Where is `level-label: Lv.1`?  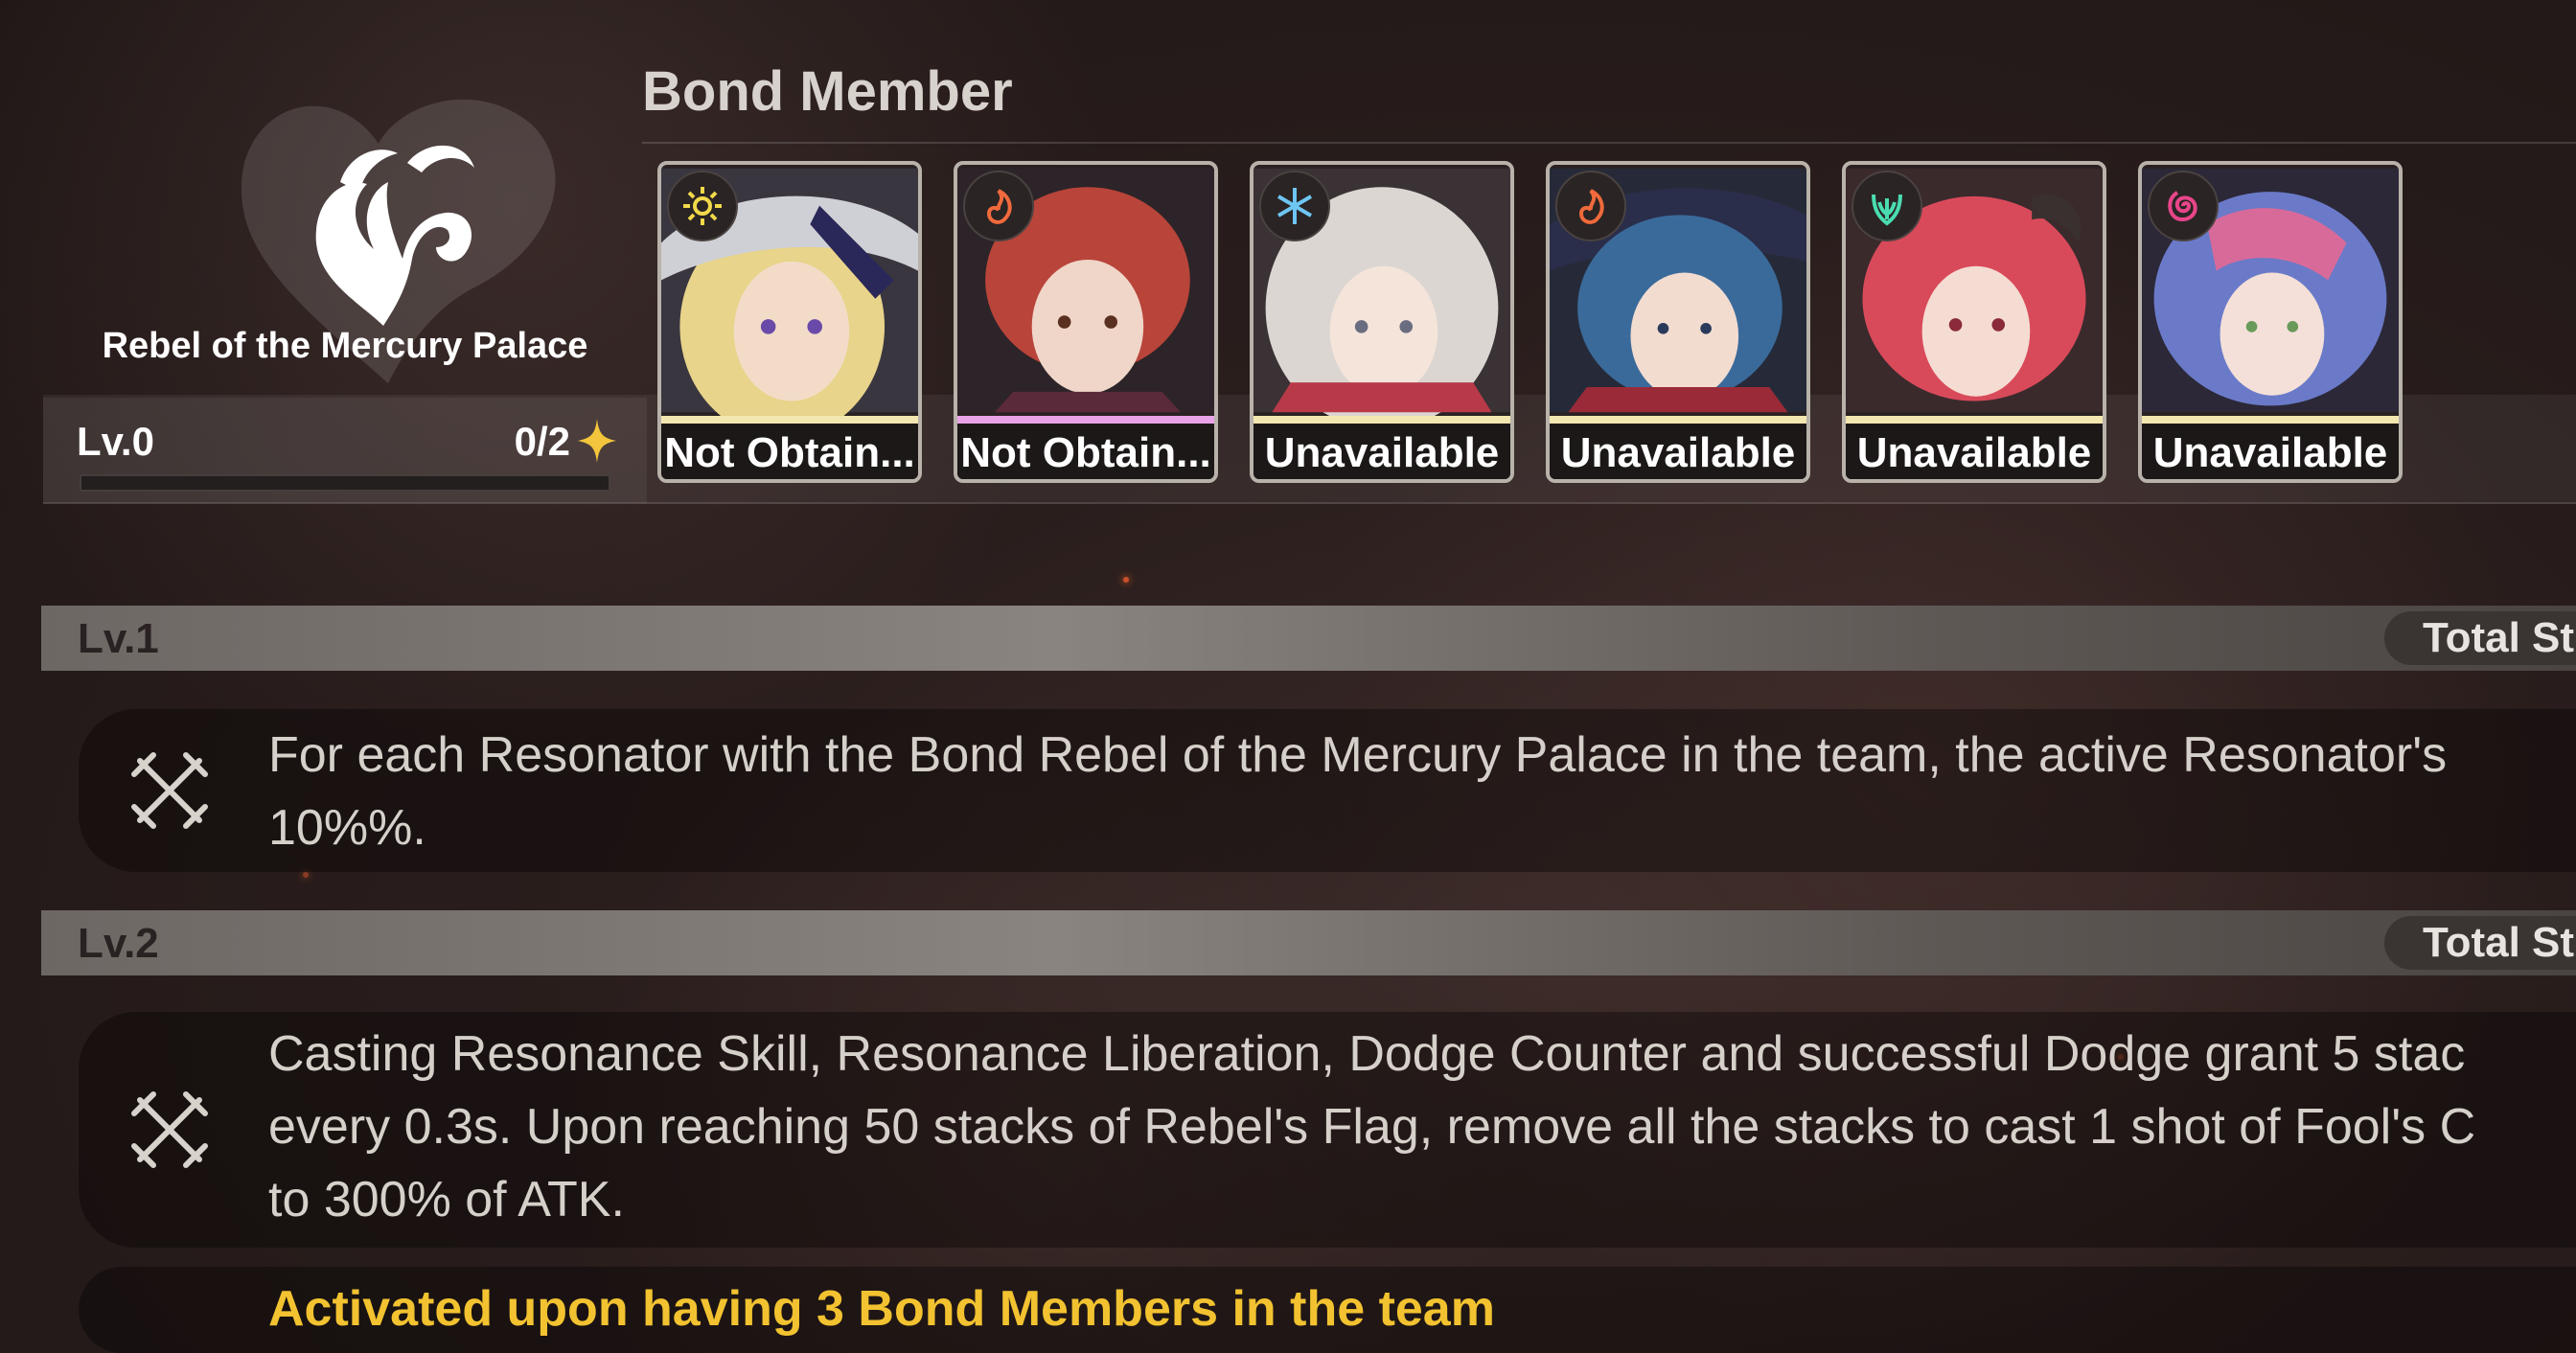 level-label: Lv.1 is located at coordinates (118, 638).